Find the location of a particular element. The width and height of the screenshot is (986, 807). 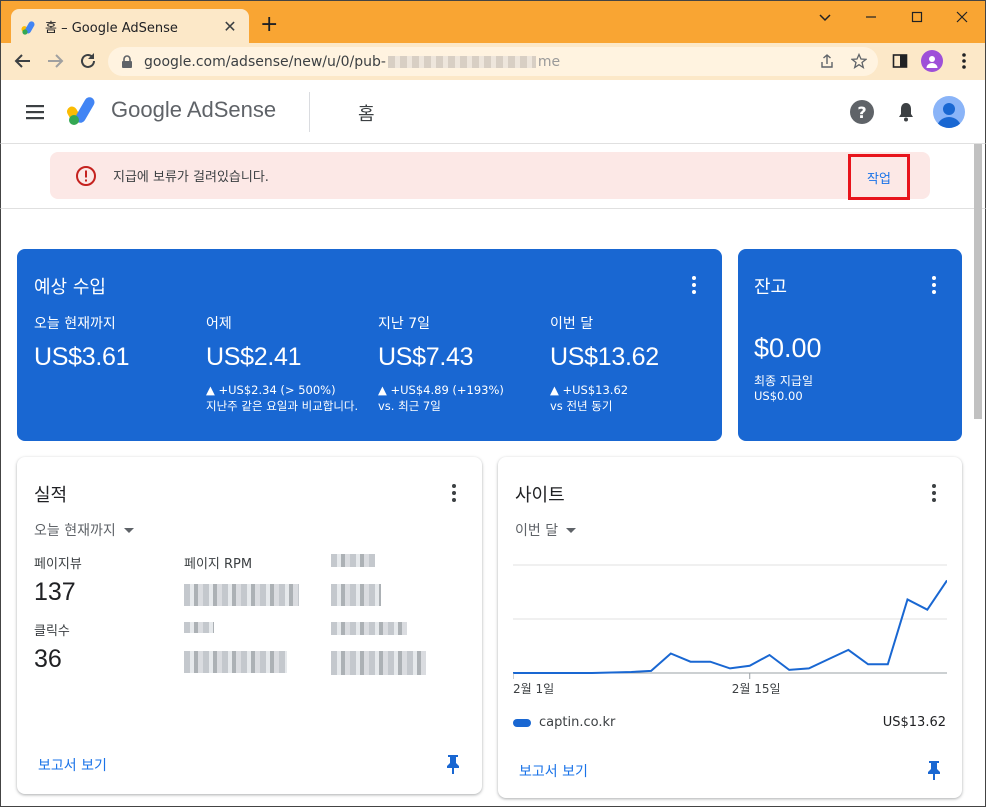

browser-menu-icon is located at coordinates (964, 61).